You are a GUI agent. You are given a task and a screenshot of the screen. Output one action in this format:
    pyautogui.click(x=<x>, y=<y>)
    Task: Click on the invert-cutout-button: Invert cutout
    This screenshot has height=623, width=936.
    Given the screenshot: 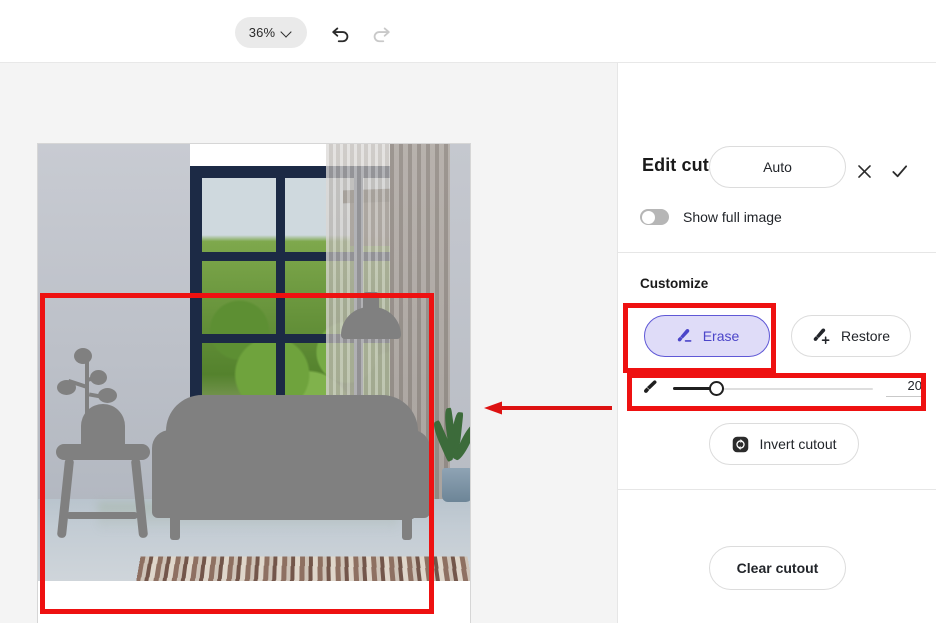 What is the action you would take?
    pyautogui.click(x=784, y=444)
    